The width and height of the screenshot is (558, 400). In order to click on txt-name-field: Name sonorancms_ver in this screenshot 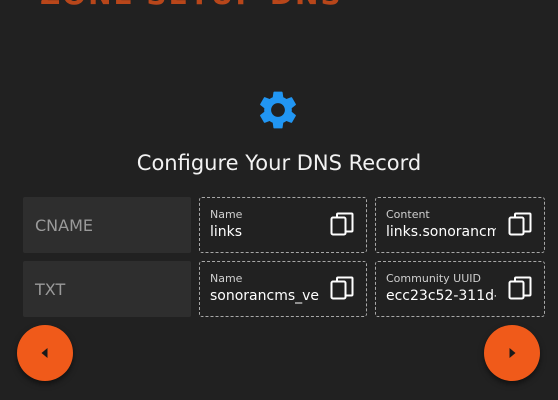, I will do `click(283, 289)`.